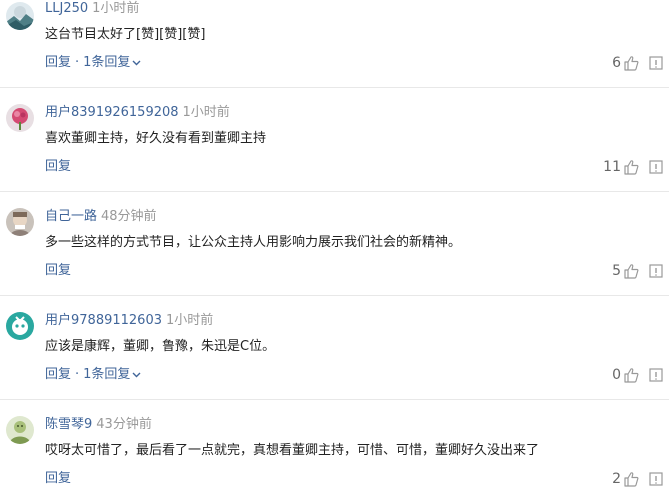  I want to click on comment-meta: 用户97889112603 1小时前, so click(129, 321).